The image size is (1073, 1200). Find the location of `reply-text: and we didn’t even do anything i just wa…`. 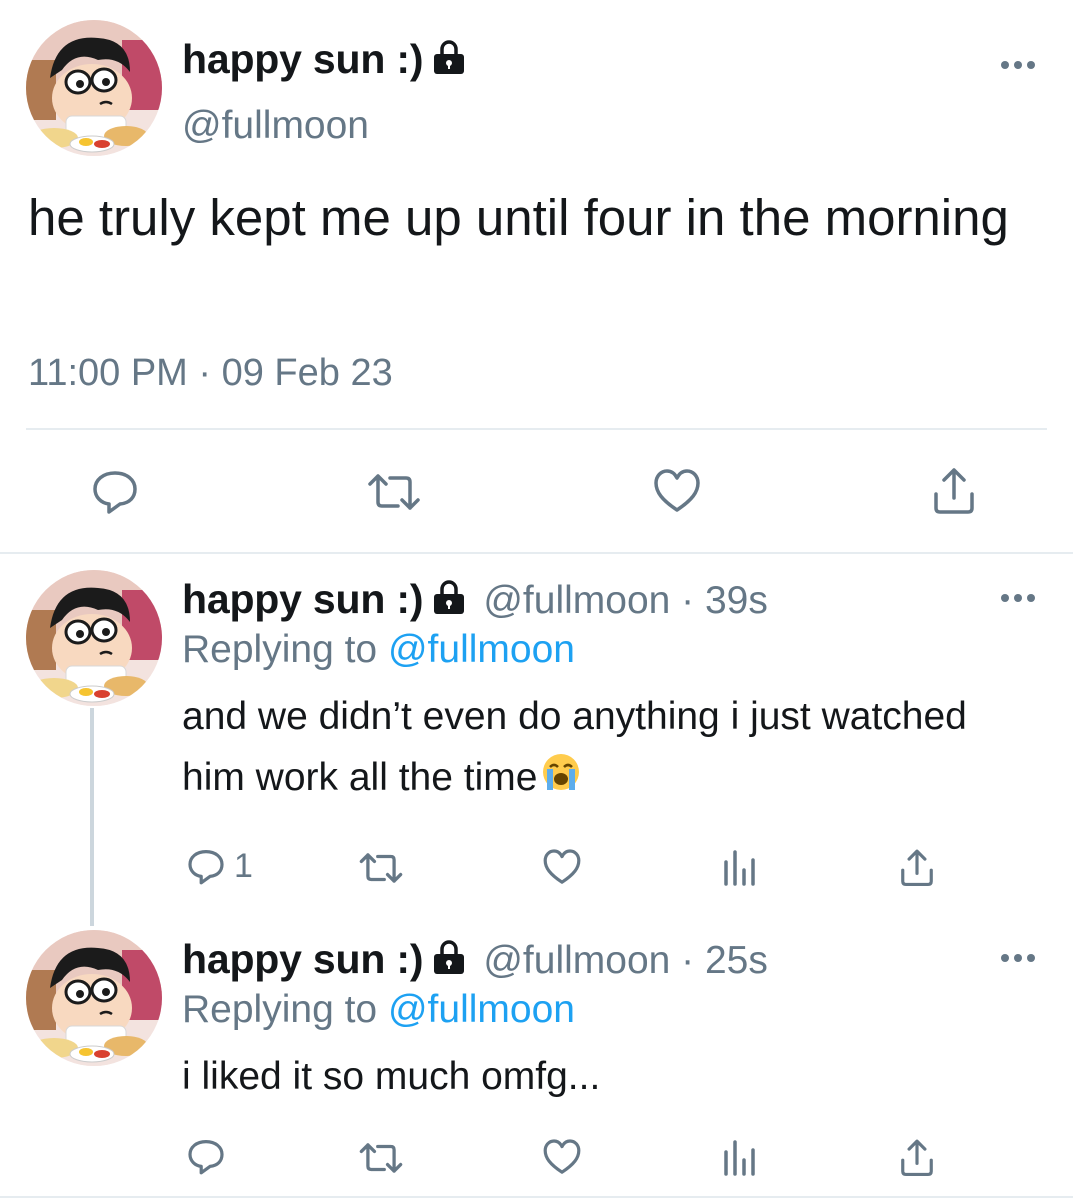

reply-text: and we didn’t even do anything i just wa… is located at coordinates (597, 748).